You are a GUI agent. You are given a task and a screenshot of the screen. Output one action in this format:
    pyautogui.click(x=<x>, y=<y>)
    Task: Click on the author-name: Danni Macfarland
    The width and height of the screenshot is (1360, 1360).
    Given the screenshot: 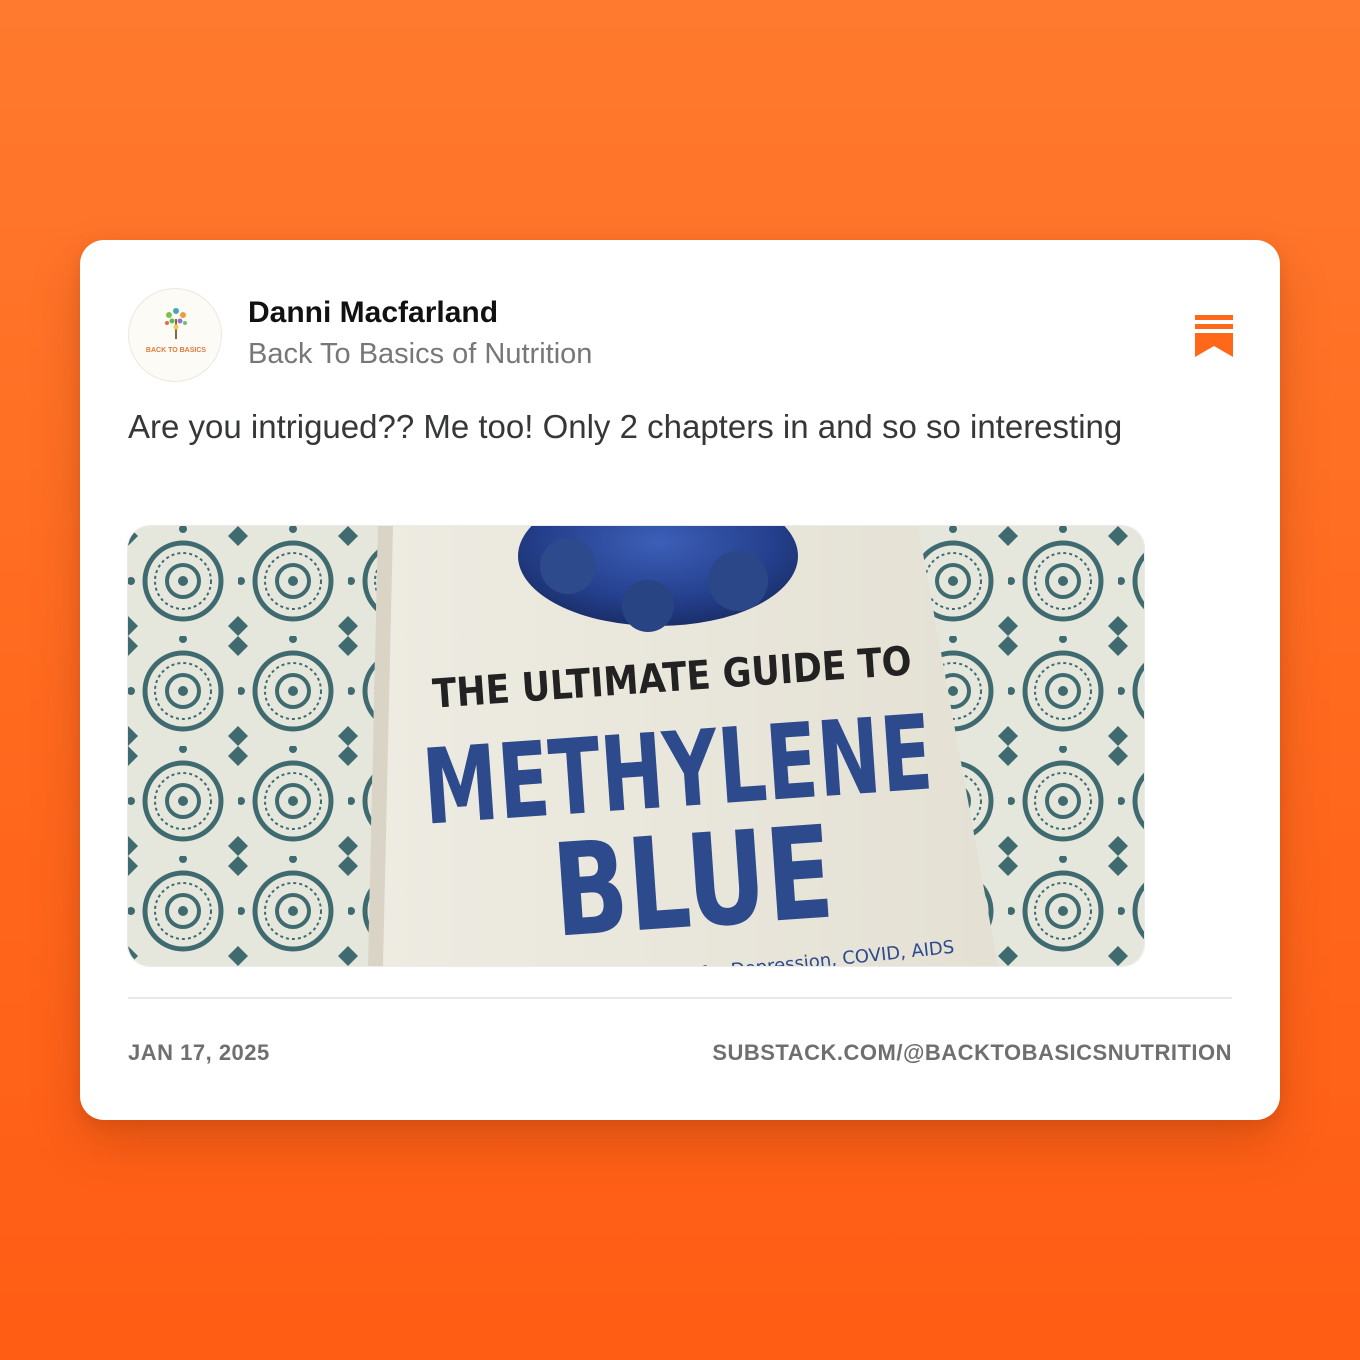 What is the action you would take?
    pyautogui.click(x=373, y=313)
    